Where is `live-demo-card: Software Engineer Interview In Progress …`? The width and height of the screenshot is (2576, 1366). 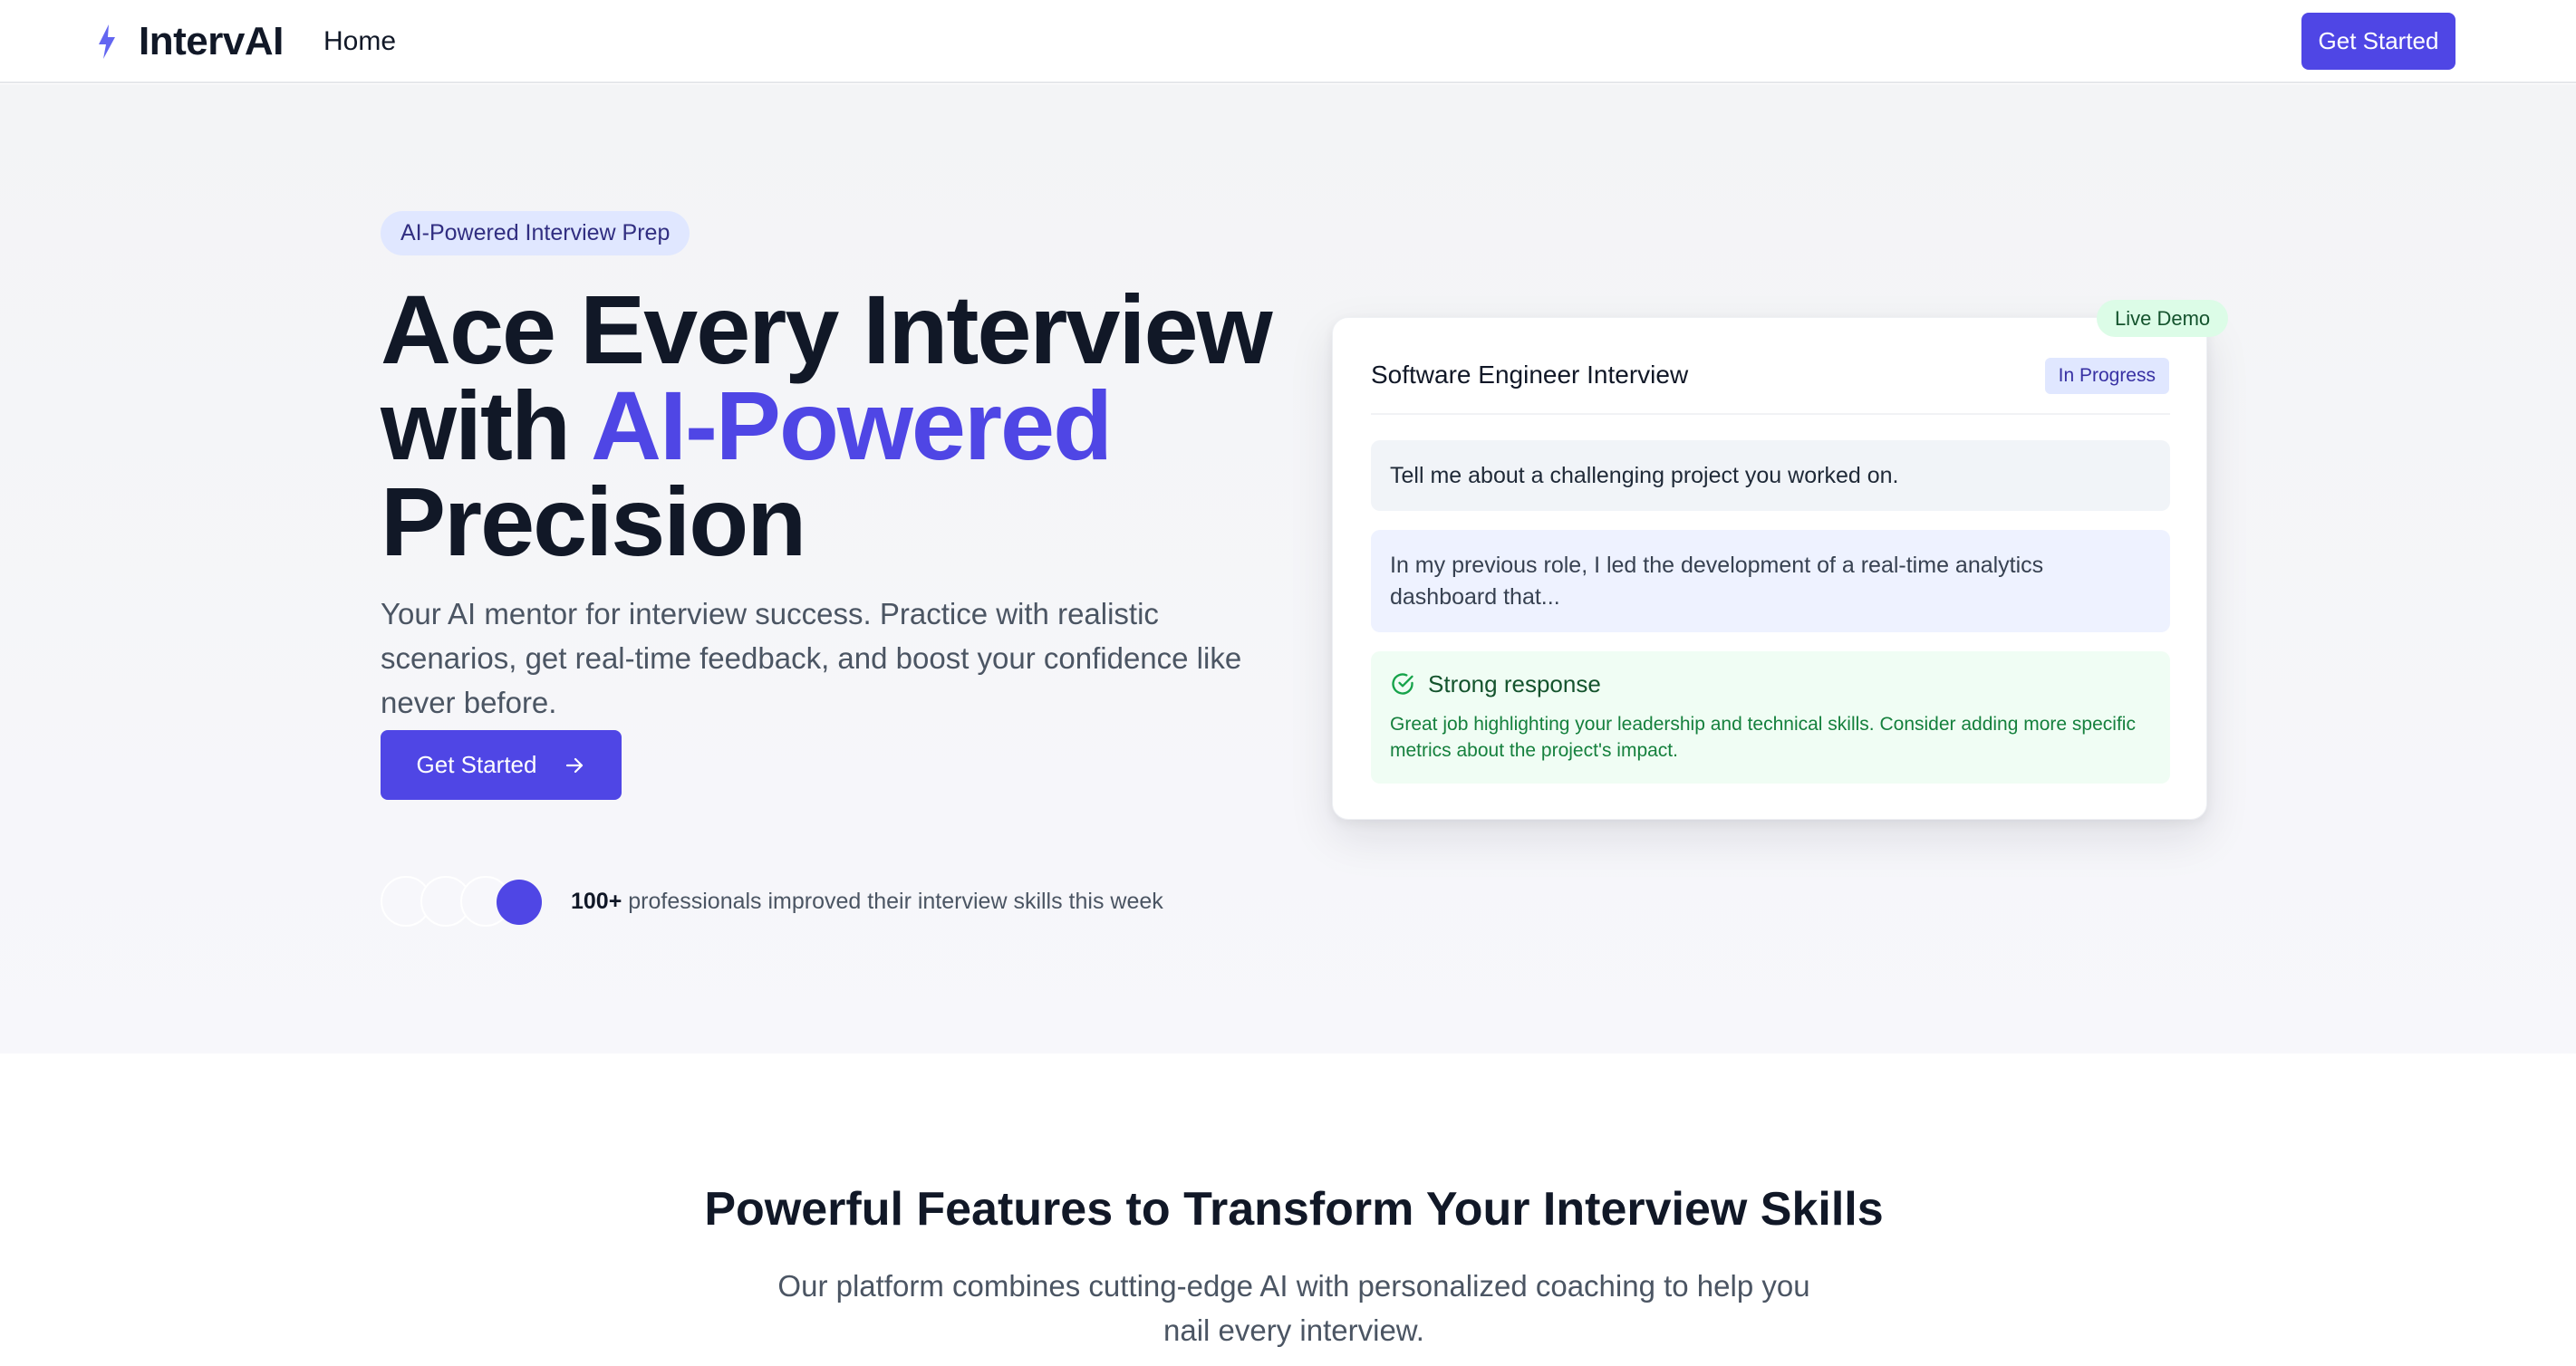 live-demo-card: Software Engineer Interview In Progress … is located at coordinates (1769, 569).